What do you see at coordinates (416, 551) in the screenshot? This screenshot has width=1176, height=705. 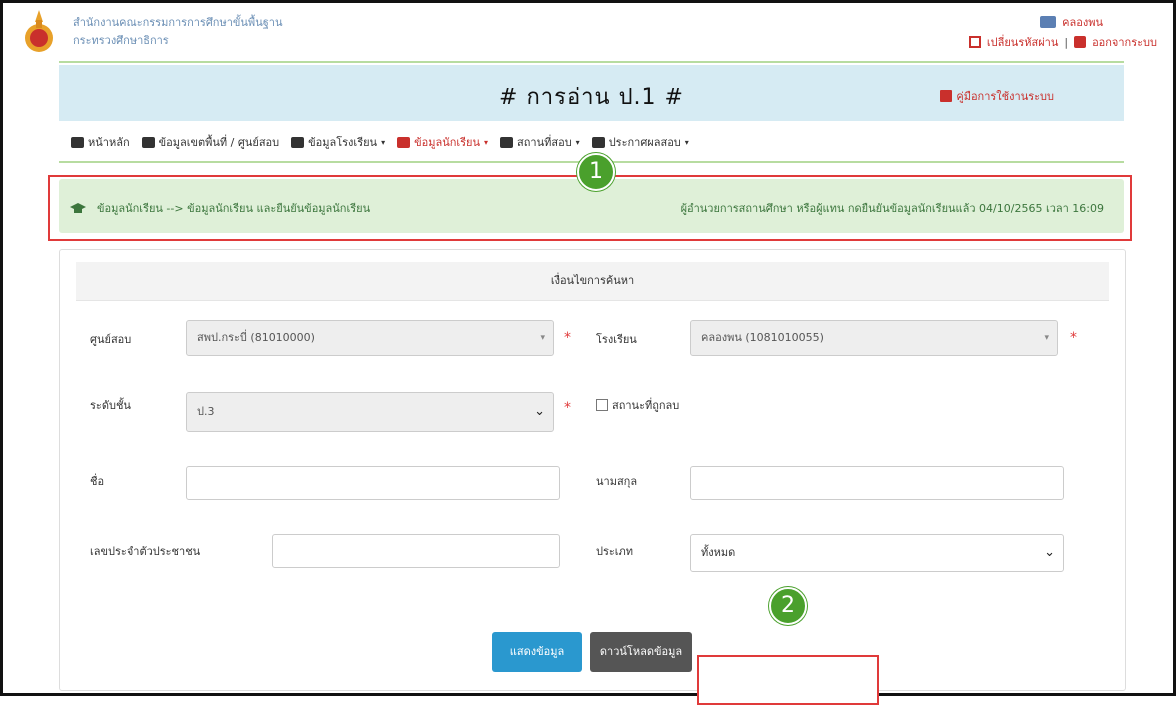 I see `idcard-input` at bounding box center [416, 551].